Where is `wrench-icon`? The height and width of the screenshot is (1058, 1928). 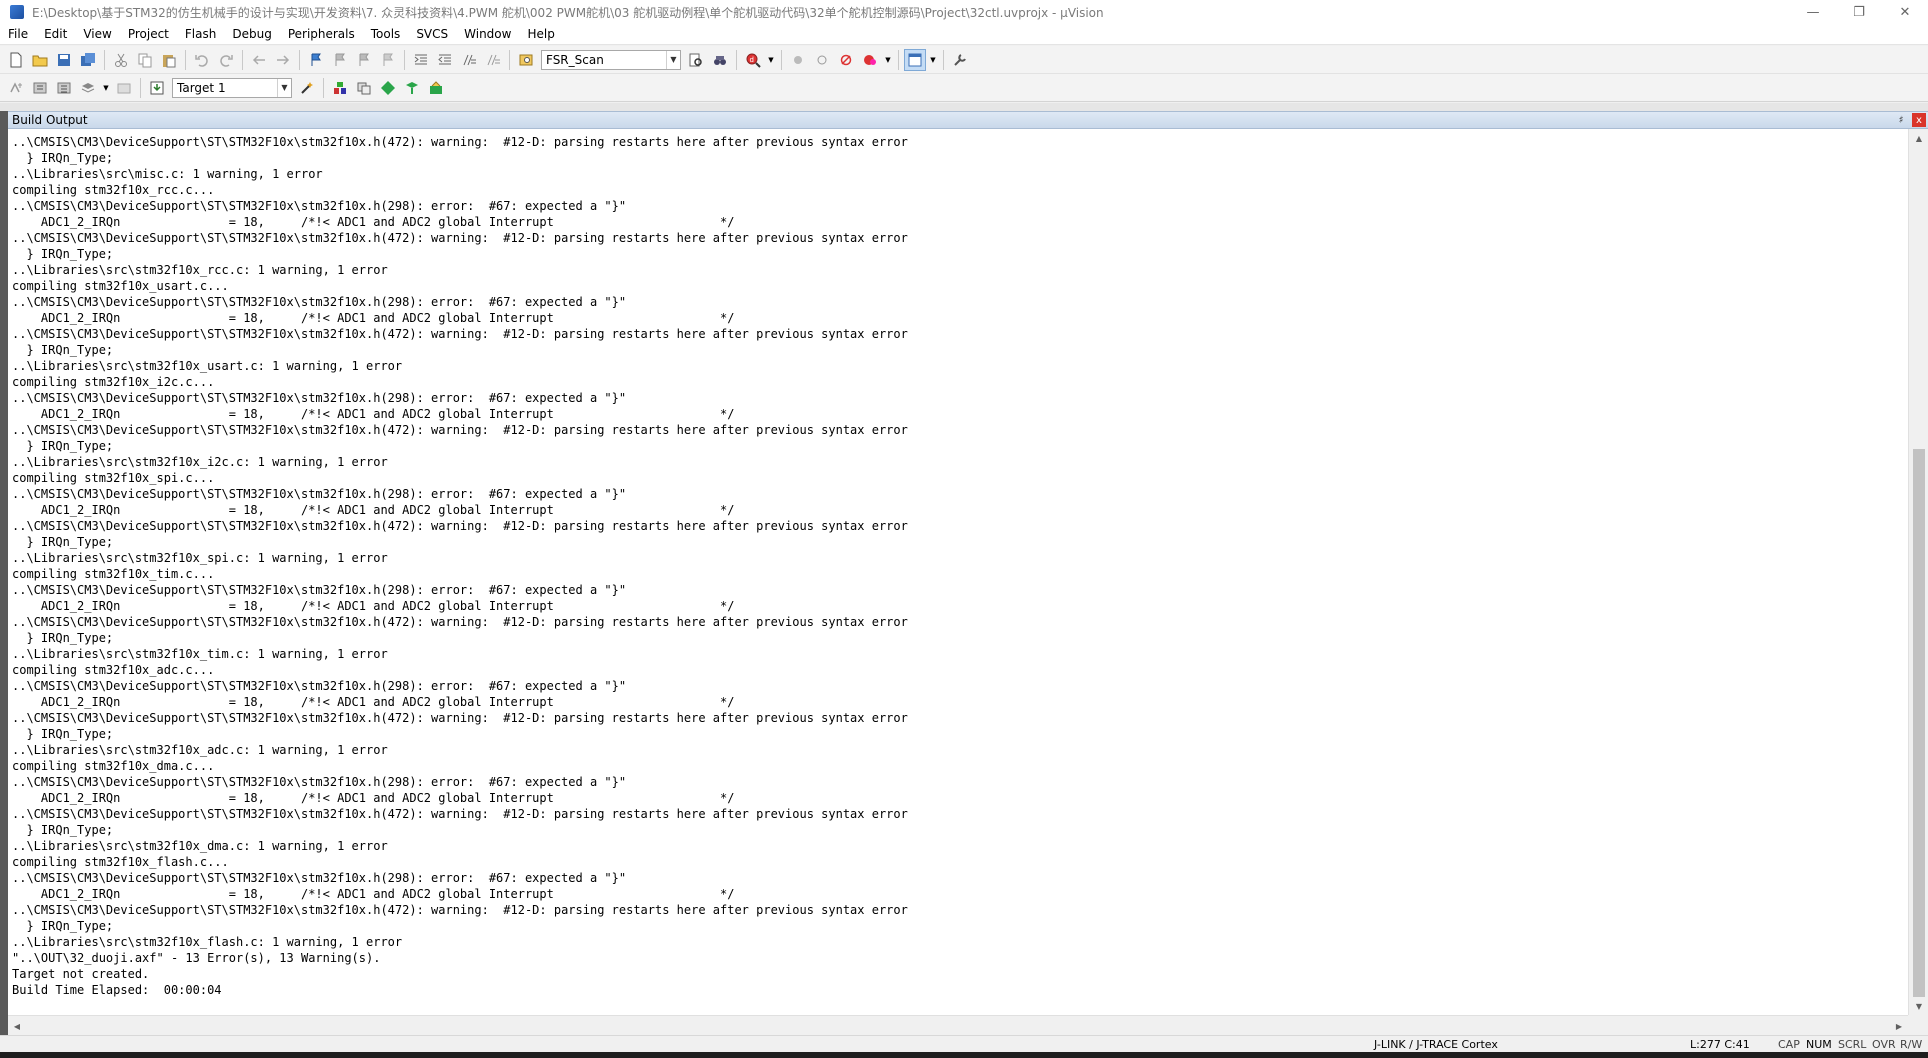
wrench-icon is located at coordinates (960, 59).